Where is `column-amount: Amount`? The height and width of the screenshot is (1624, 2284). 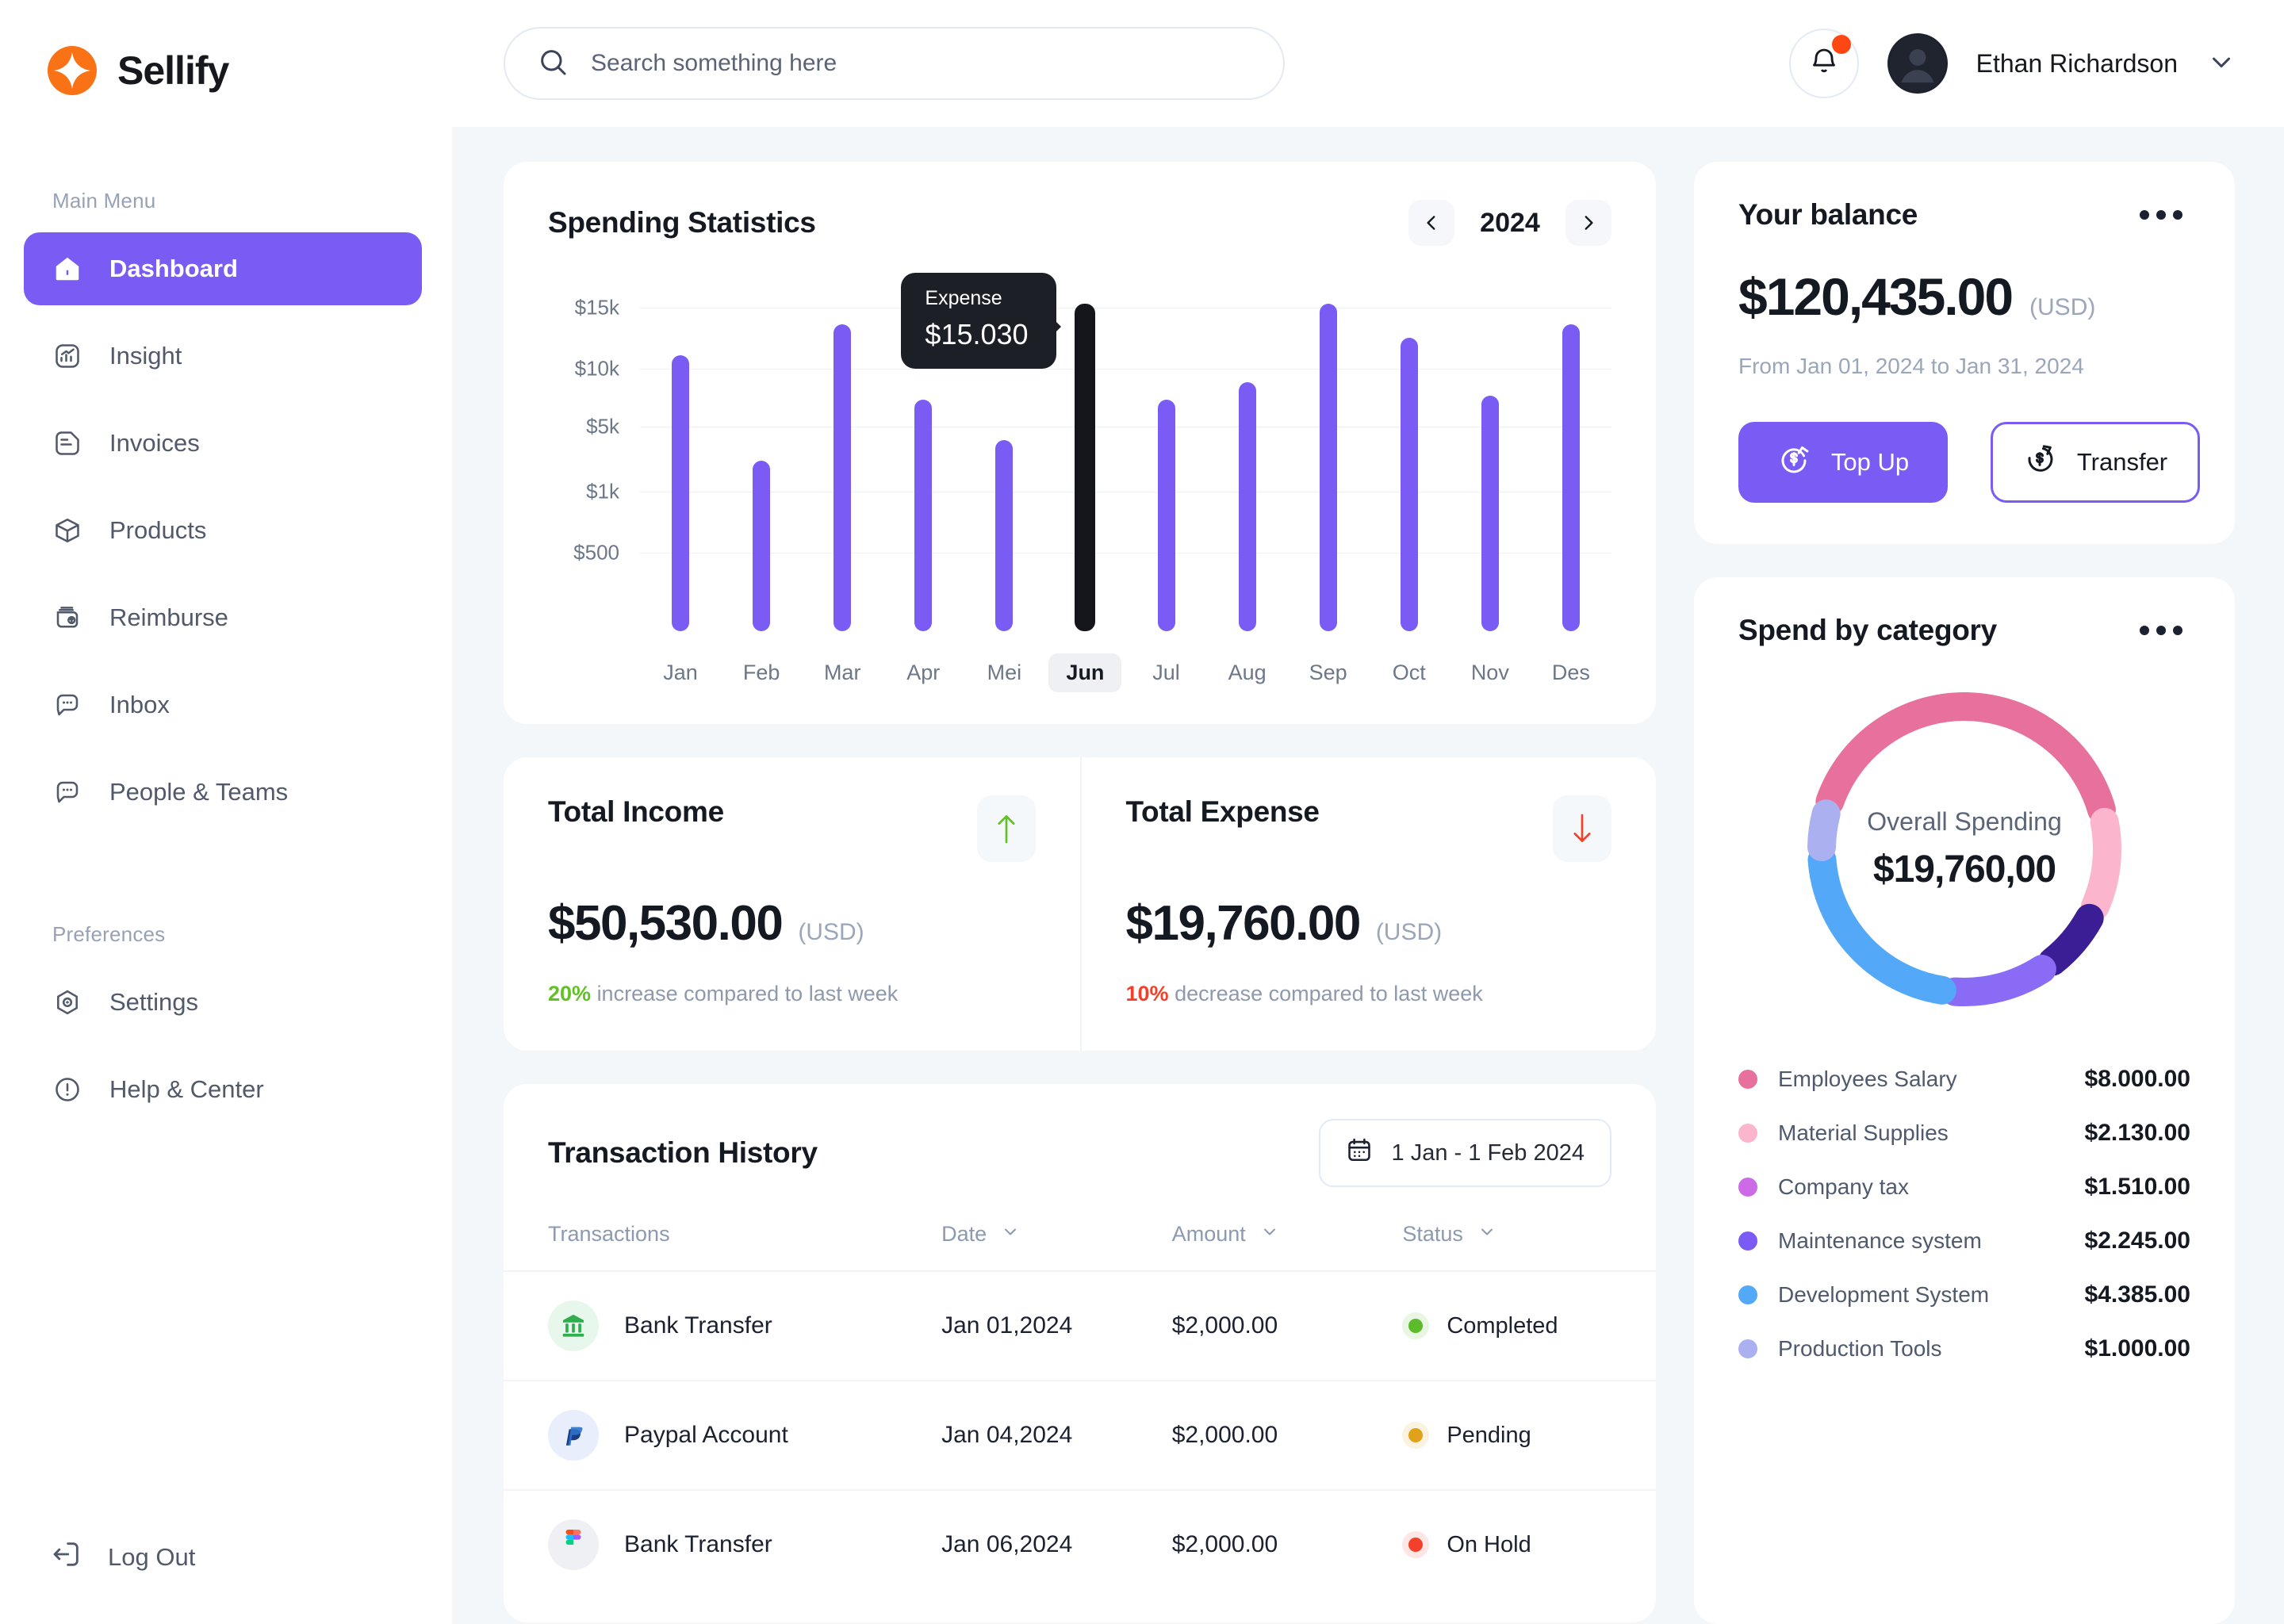
column-amount: Amount is located at coordinates (1287, 1247).